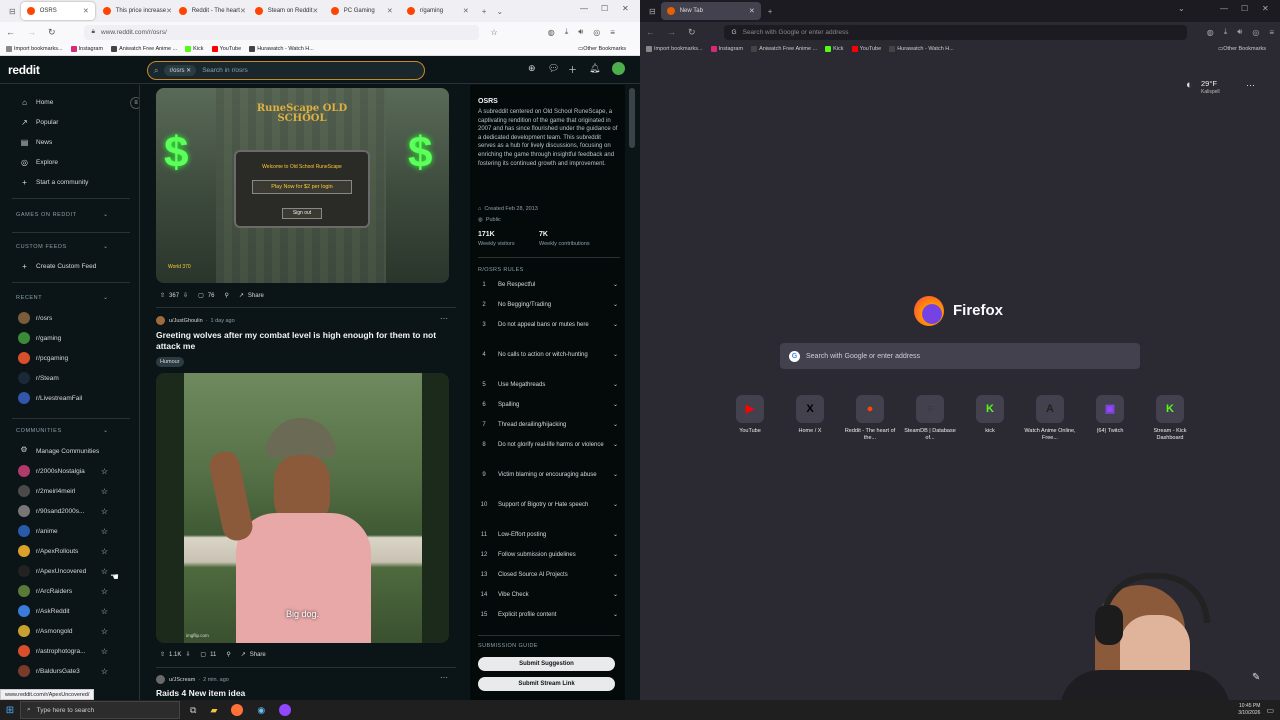 The width and height of the screenshot is (1280, 720). What do you see at coordinates (75, 471) in the screenshot?
I see `community-item: r/2000sNostalgia ☆` at bounding box center [75, 471].